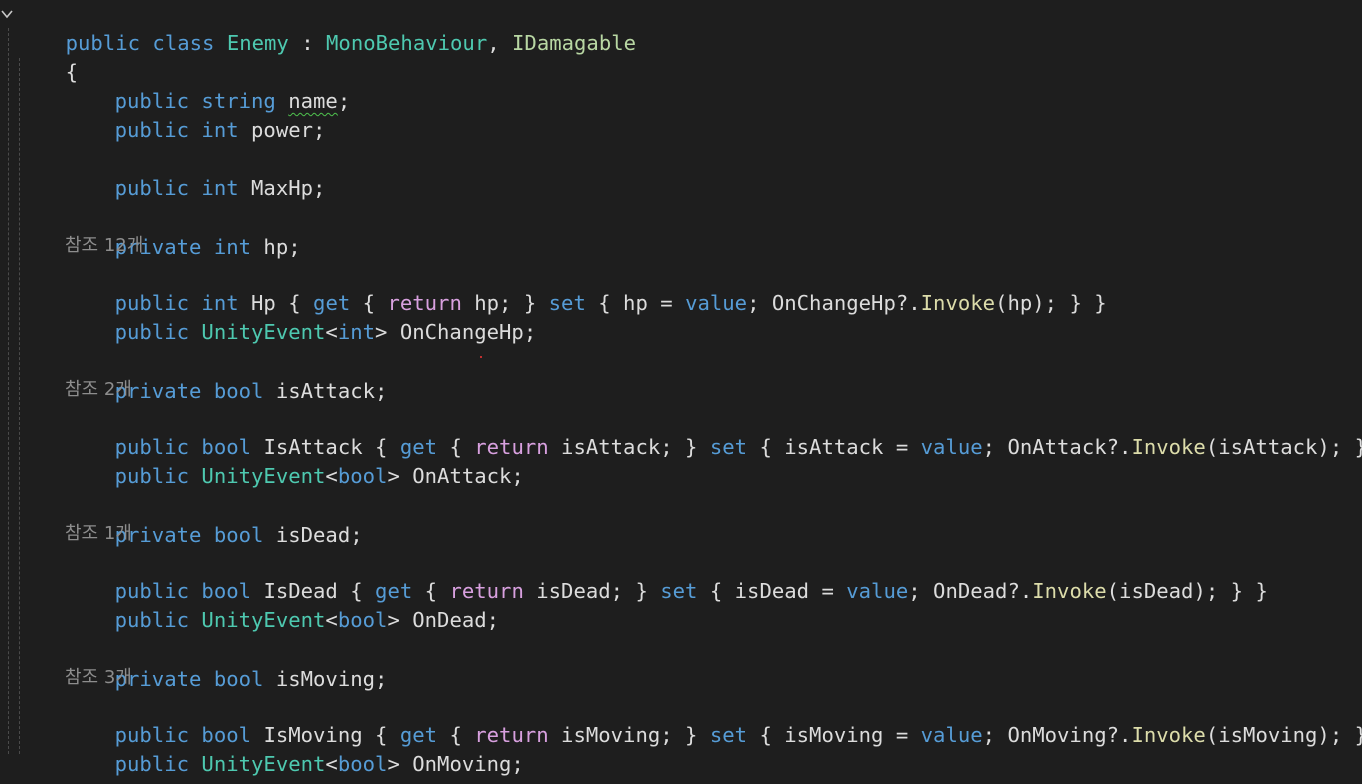  What do you see at coordinates (1283, 447) in the screenshot?
I see `invoke-arguments: (isAttack); } }` at bounding box center [1283, 447].